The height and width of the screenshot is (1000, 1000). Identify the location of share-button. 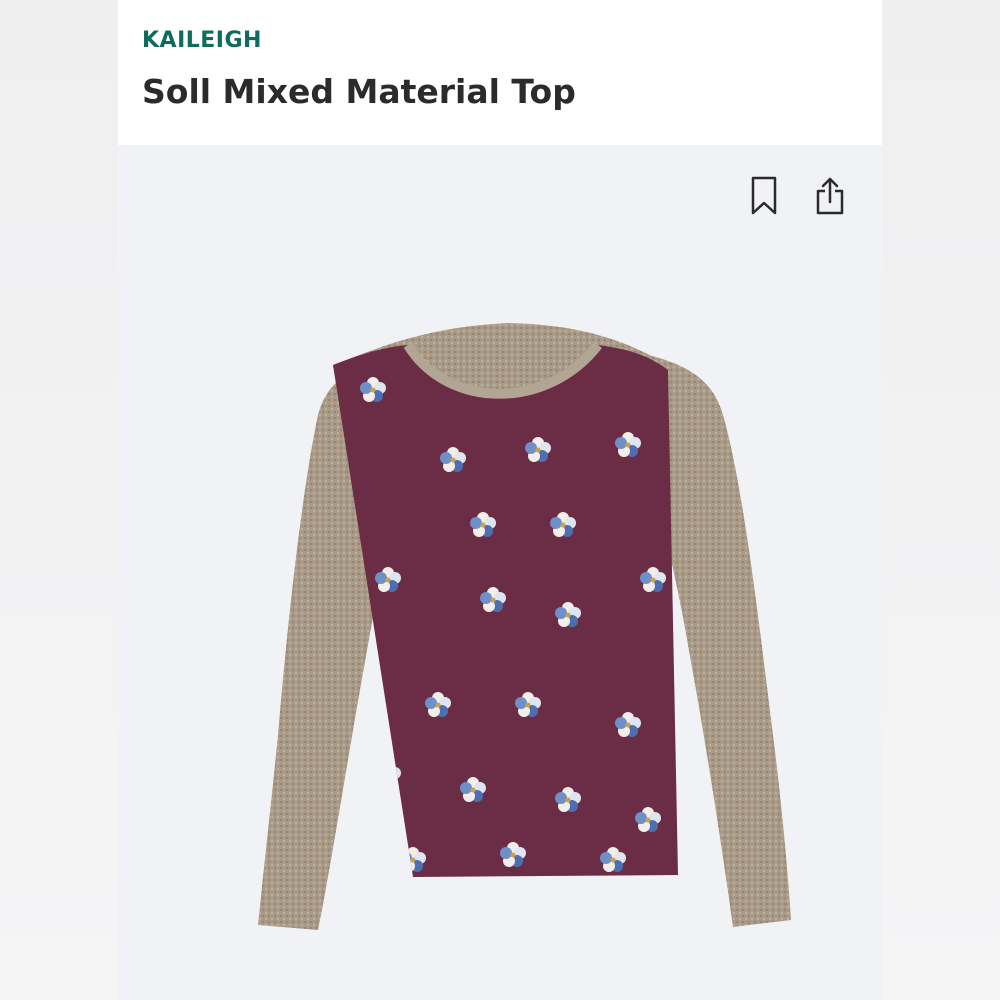
(830, 196).